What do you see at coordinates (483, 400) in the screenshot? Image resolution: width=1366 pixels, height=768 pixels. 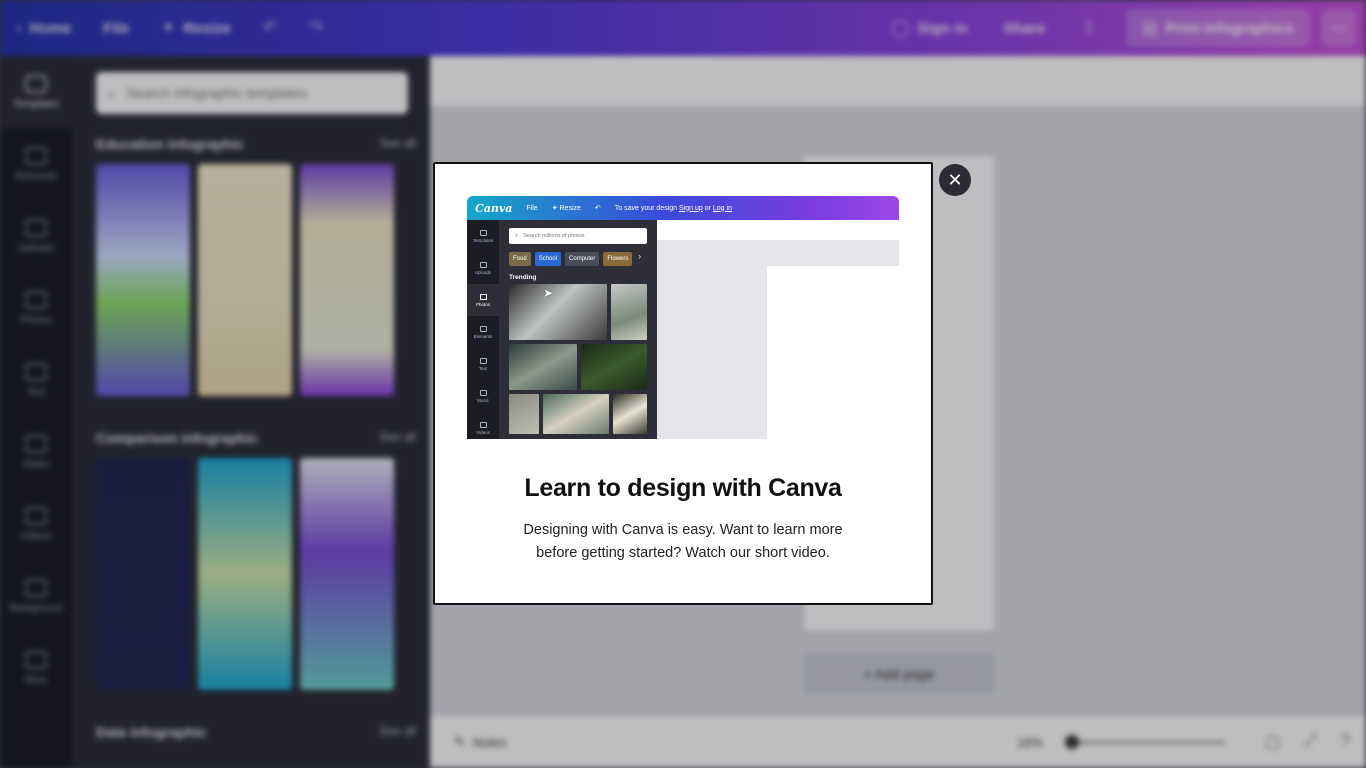 I see `video-rail-label: Music` at bounding box center [483, 400].